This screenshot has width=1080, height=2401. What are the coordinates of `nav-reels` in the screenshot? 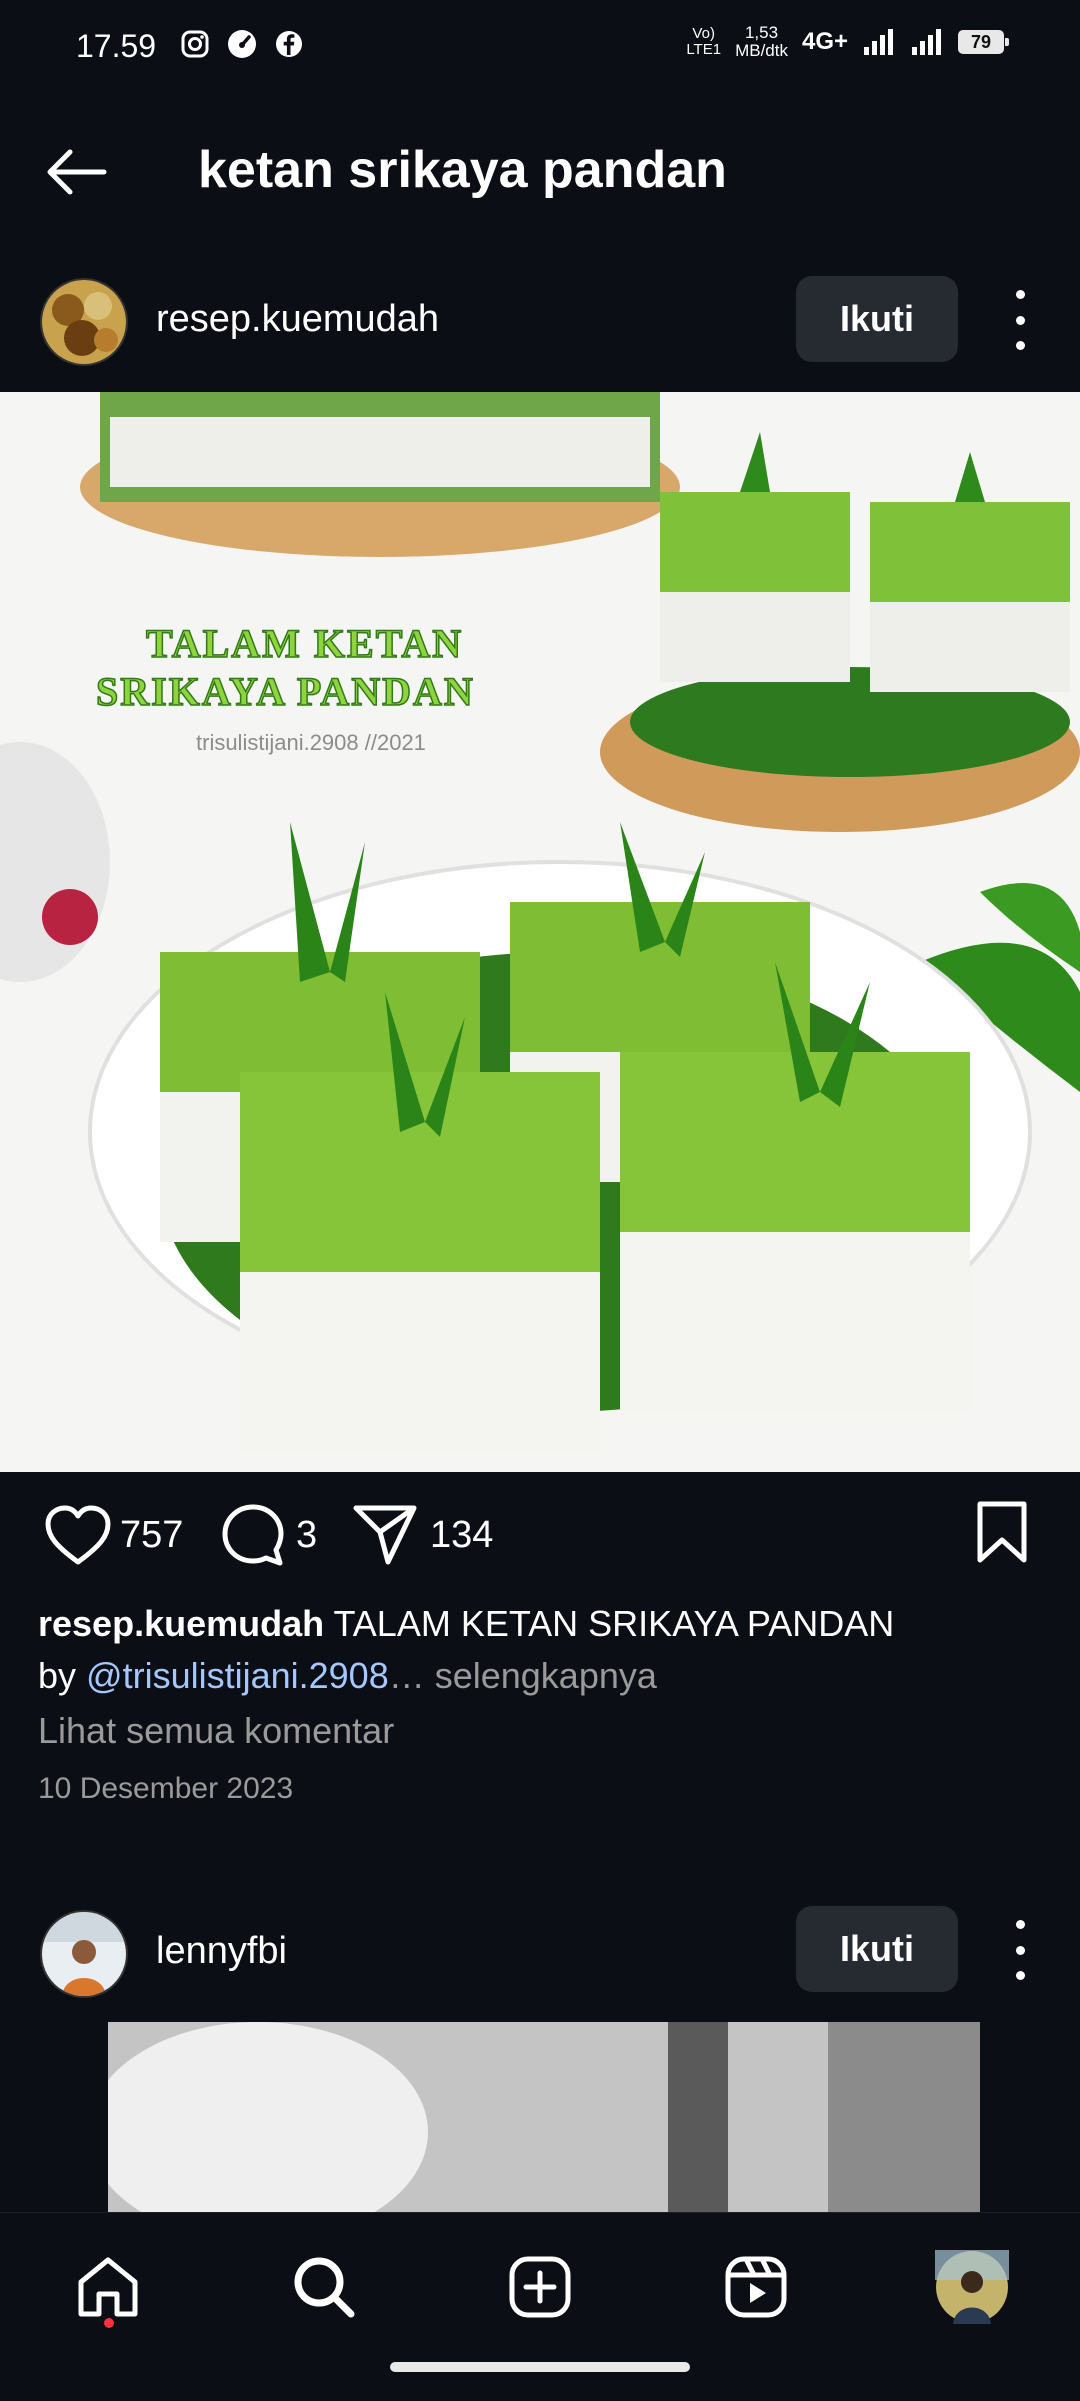 It's located at (756, 2287).